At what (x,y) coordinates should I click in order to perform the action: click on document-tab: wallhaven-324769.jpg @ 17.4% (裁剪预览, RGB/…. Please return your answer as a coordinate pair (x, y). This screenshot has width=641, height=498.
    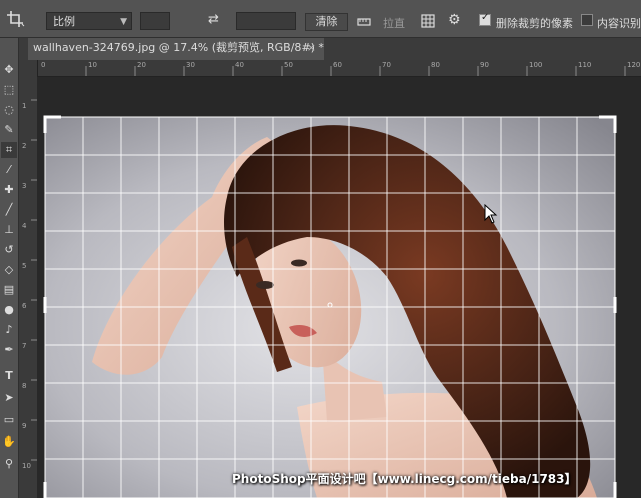
    Looking at the image, I should click on (176, 49).